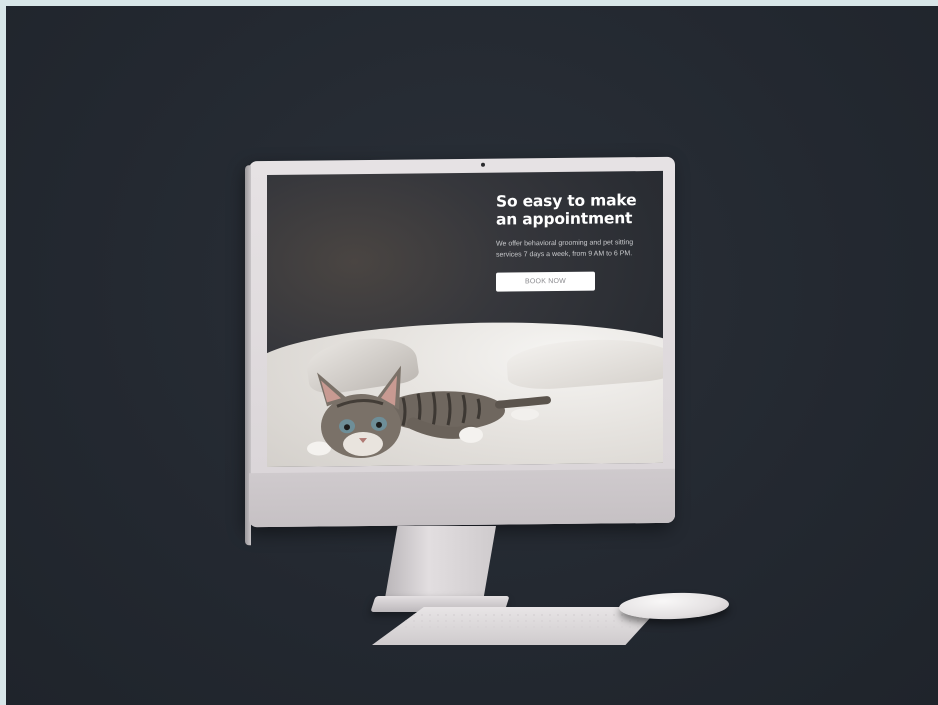  I want to click on keyboard, so click(516, 626).